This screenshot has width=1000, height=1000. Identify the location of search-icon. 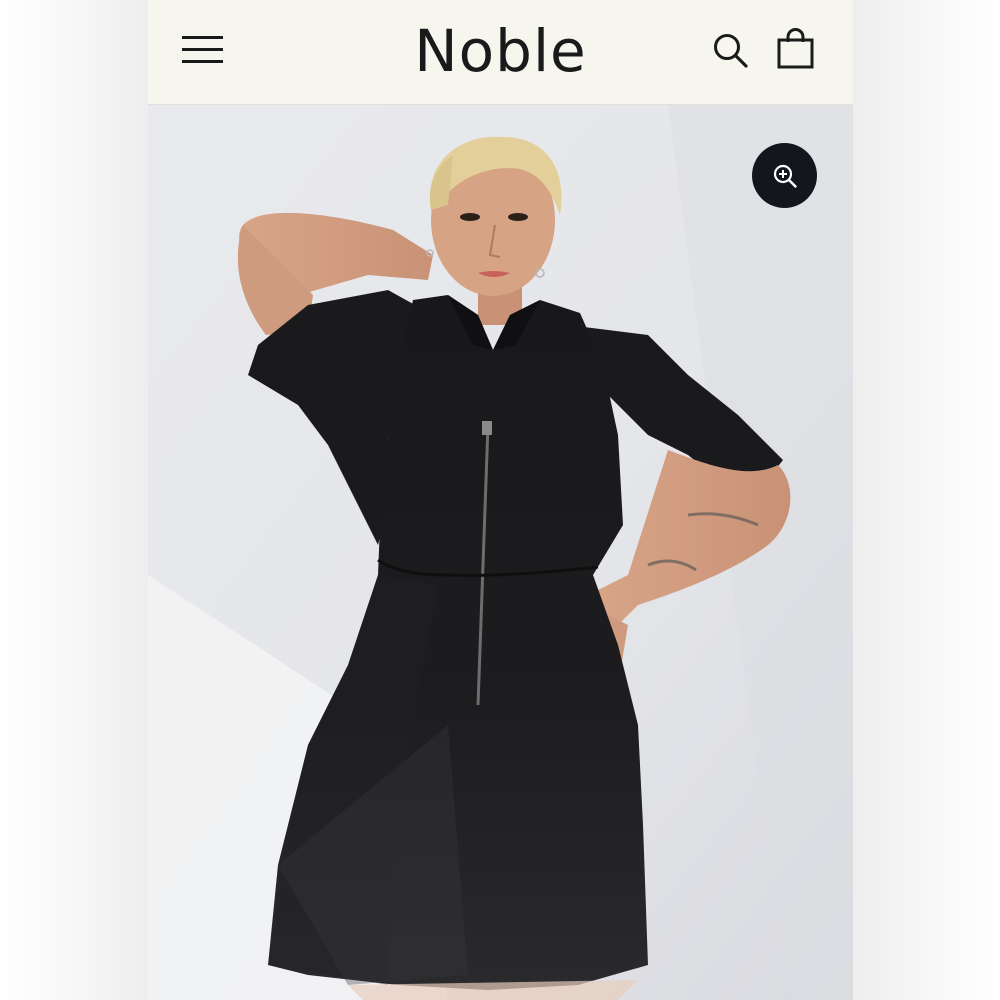
(731, 51).